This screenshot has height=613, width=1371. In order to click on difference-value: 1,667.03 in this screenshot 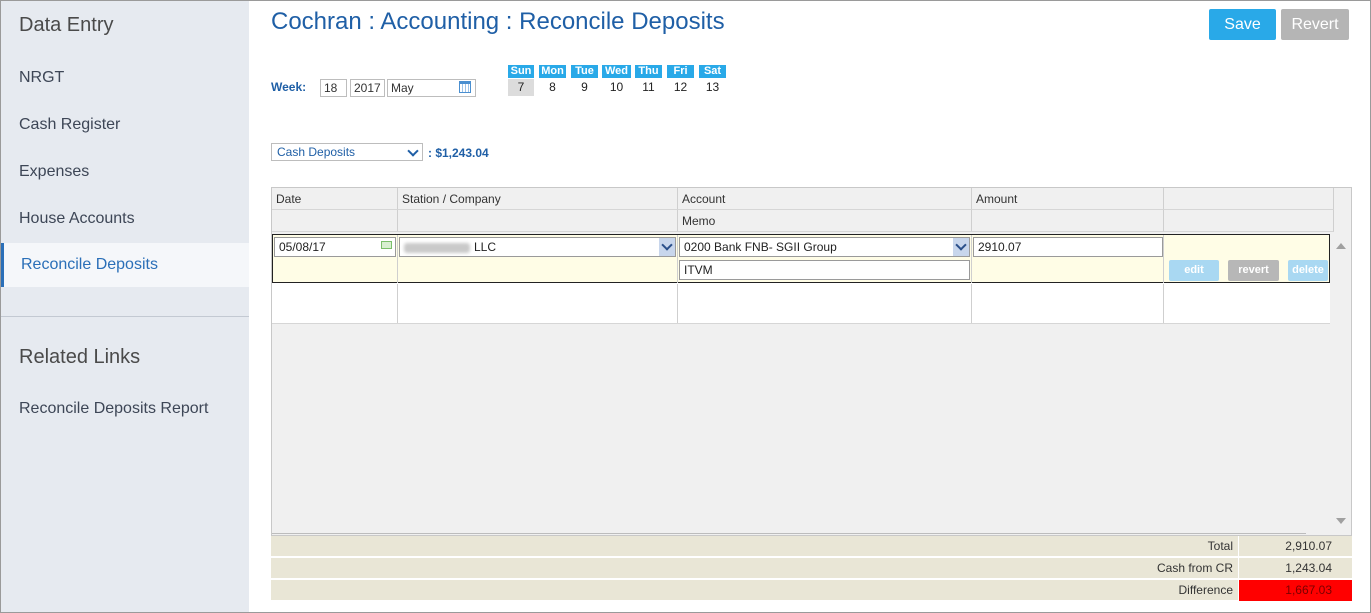, I will do `click(1295, 590)`.